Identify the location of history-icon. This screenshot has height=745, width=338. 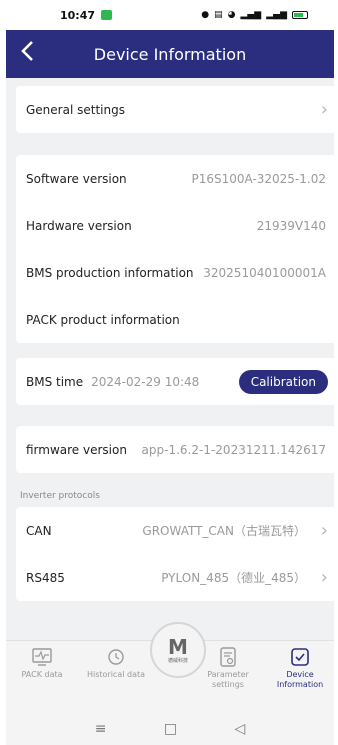
(116, 657).